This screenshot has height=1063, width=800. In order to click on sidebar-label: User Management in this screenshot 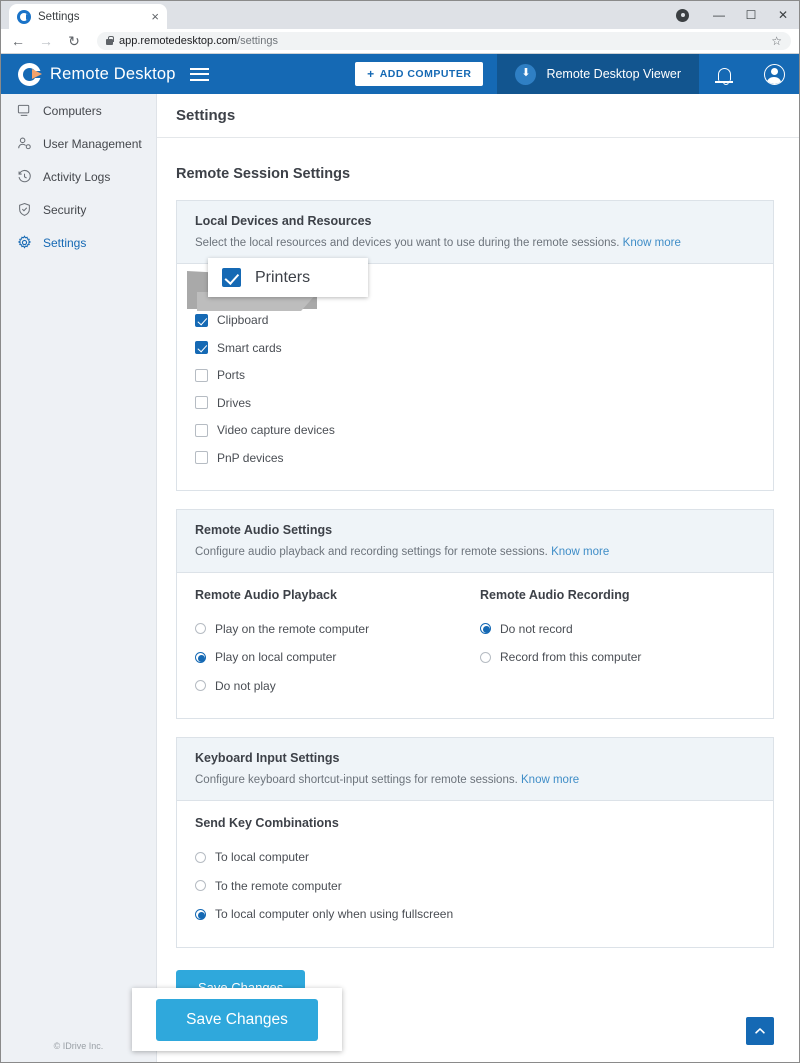, I will do `click(92, 143)`.